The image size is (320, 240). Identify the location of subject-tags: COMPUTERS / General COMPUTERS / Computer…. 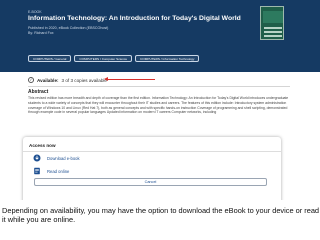
(114, 58).